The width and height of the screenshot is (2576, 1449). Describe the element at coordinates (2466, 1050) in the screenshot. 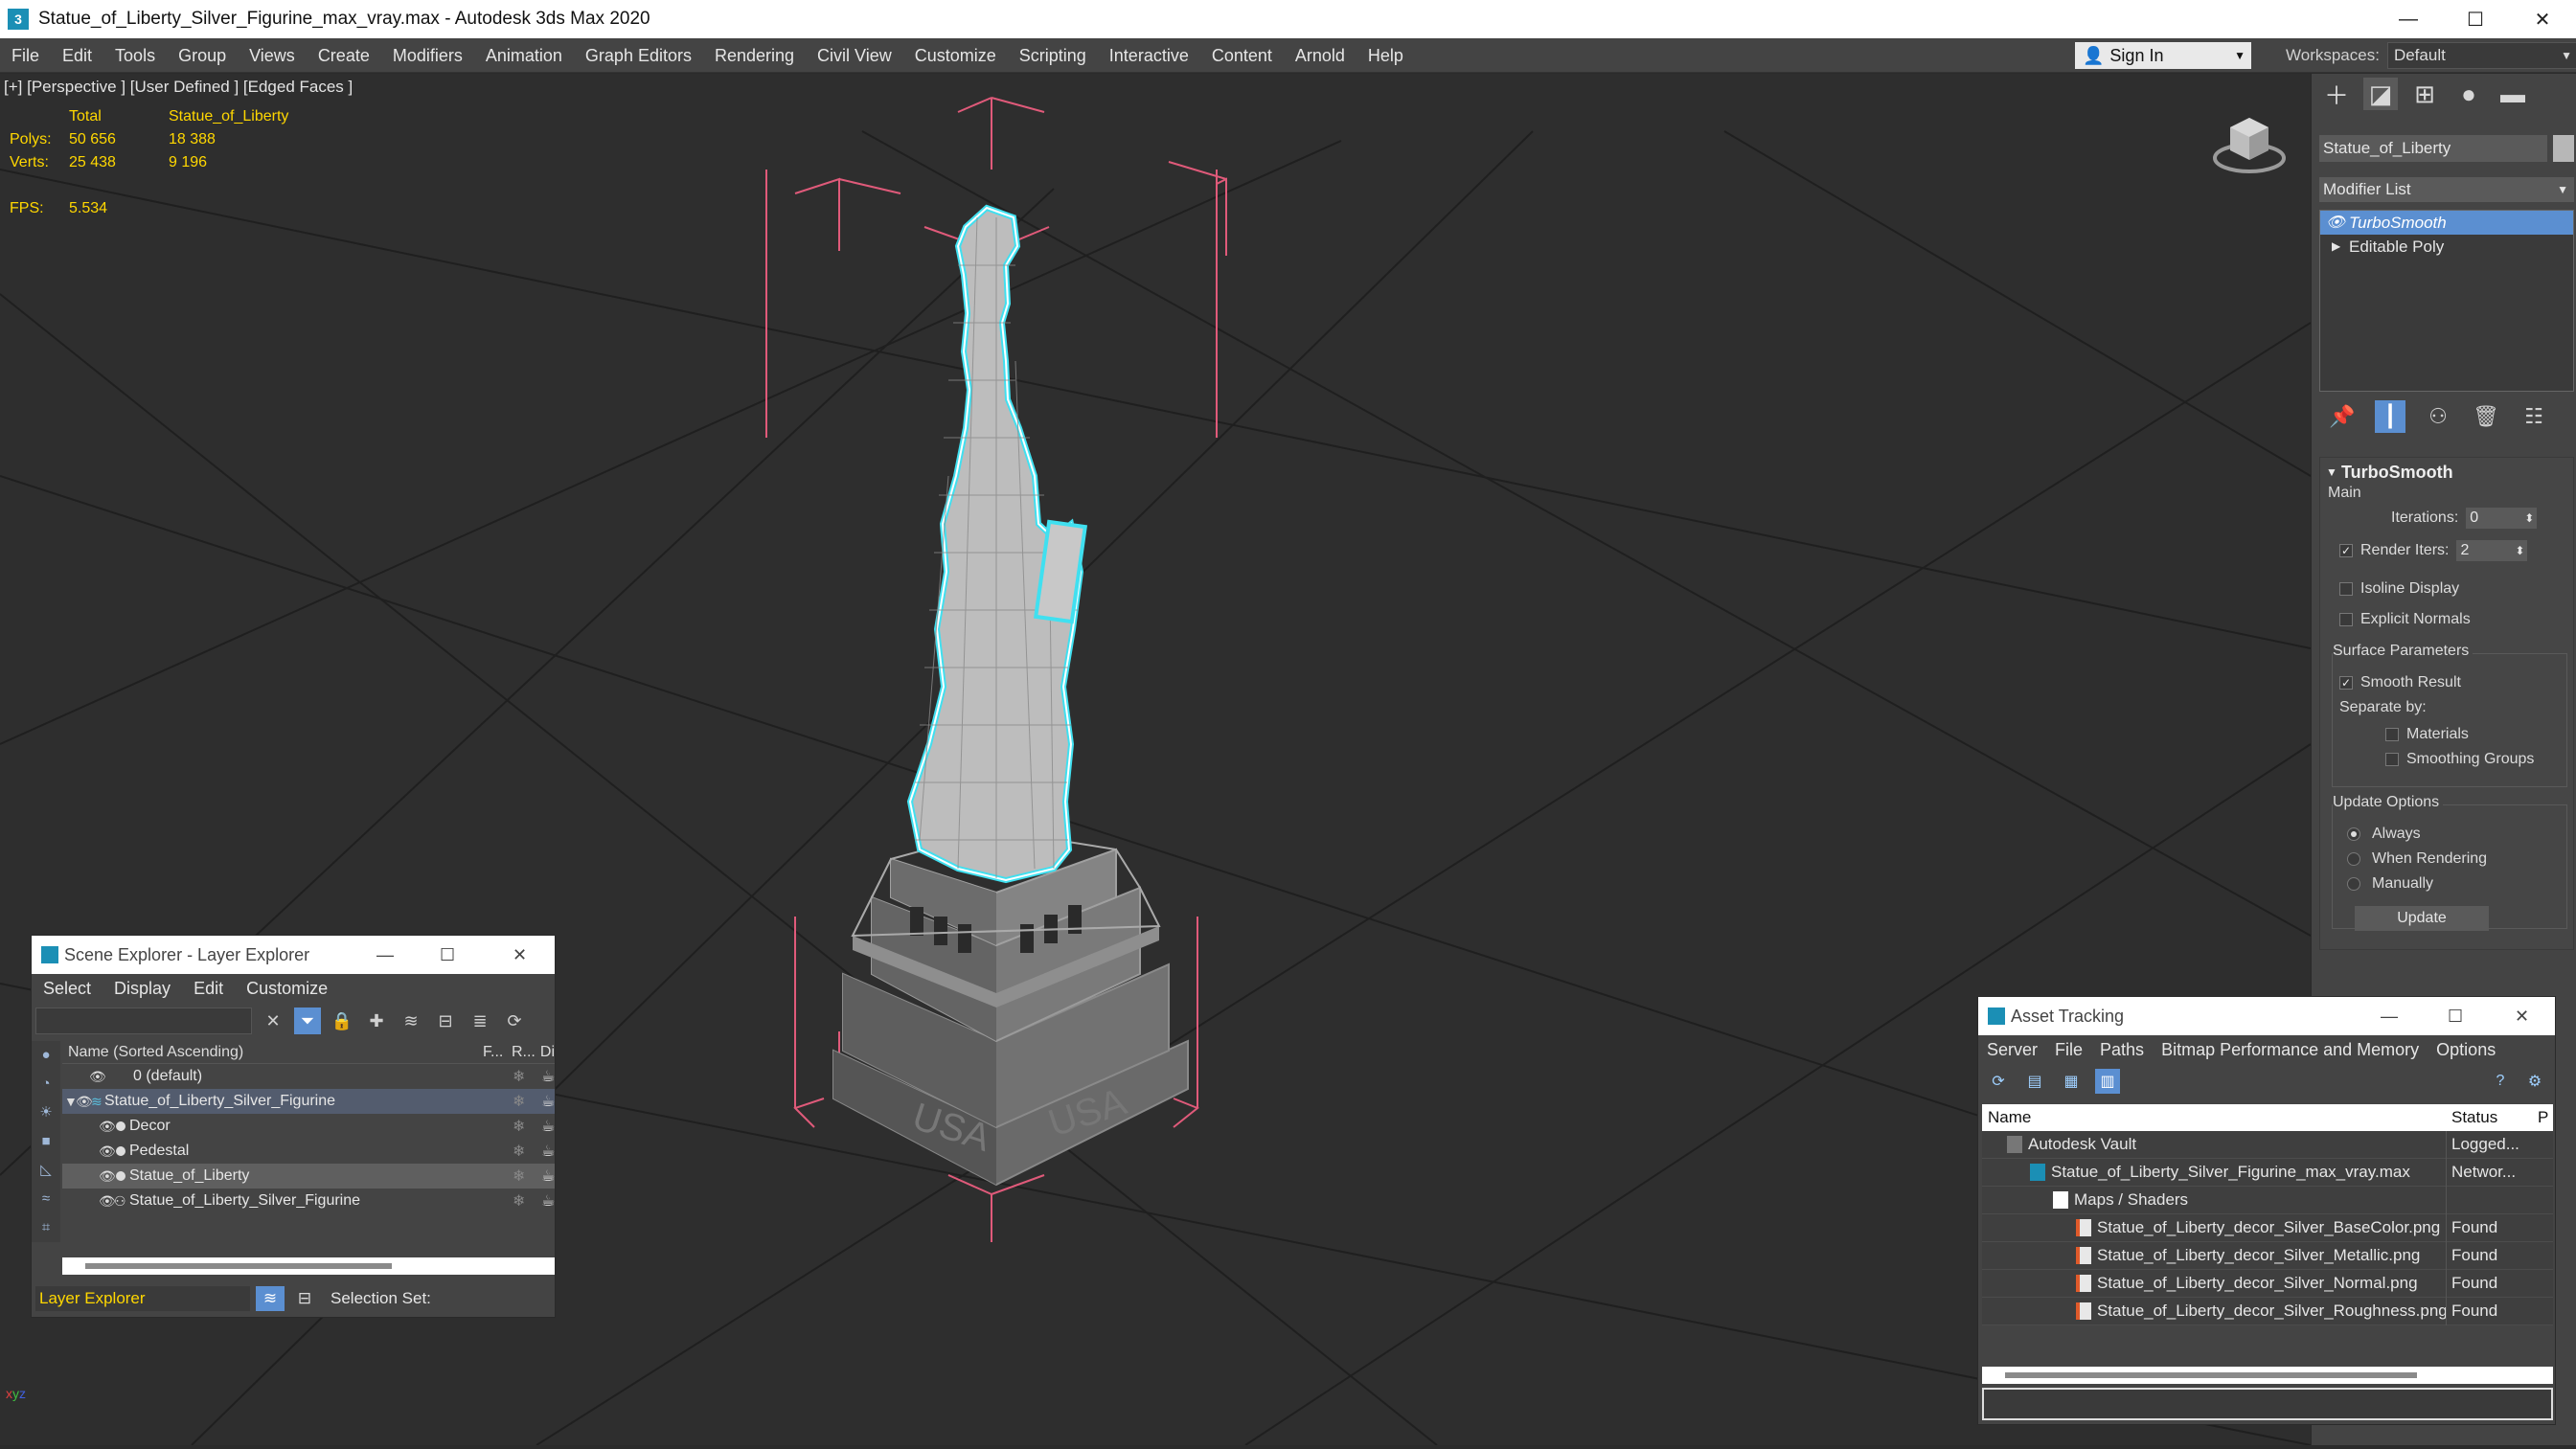

I see `at-menu-options: Options` at that location.